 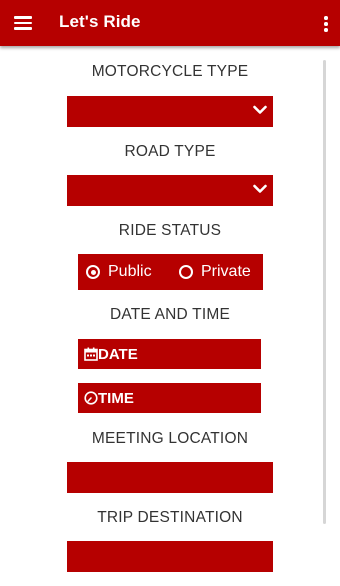 I want to click on radio-unchecked-icon, so click(x=186, y=272).